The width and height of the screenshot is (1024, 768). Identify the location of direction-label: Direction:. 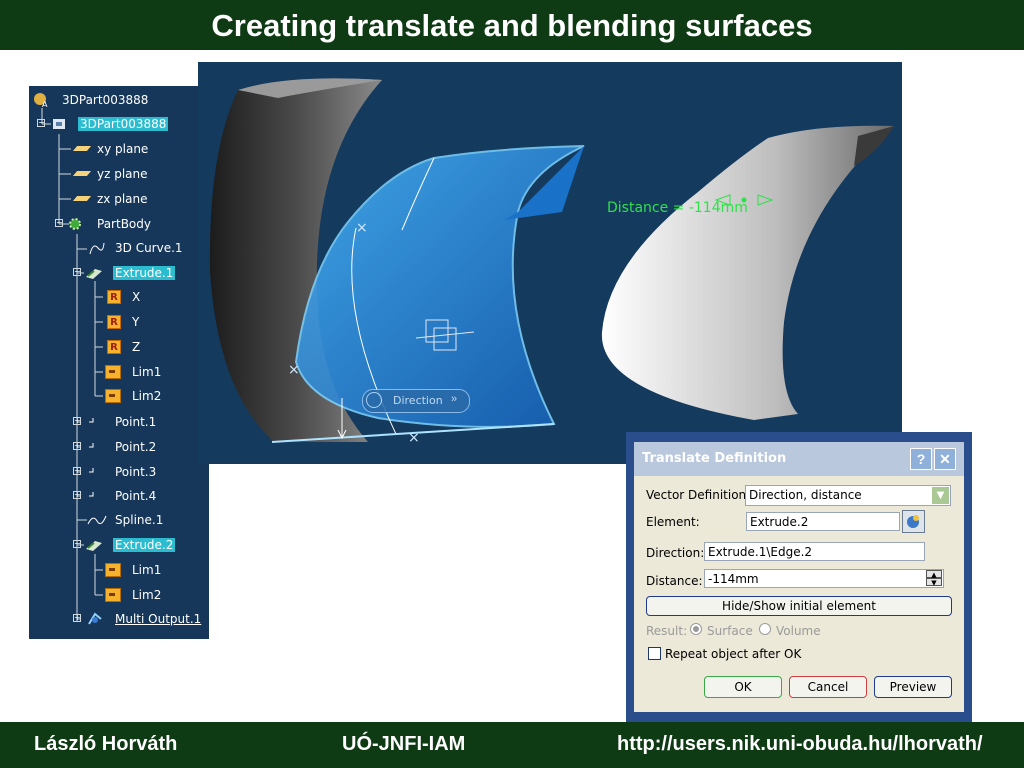
(675, 553).